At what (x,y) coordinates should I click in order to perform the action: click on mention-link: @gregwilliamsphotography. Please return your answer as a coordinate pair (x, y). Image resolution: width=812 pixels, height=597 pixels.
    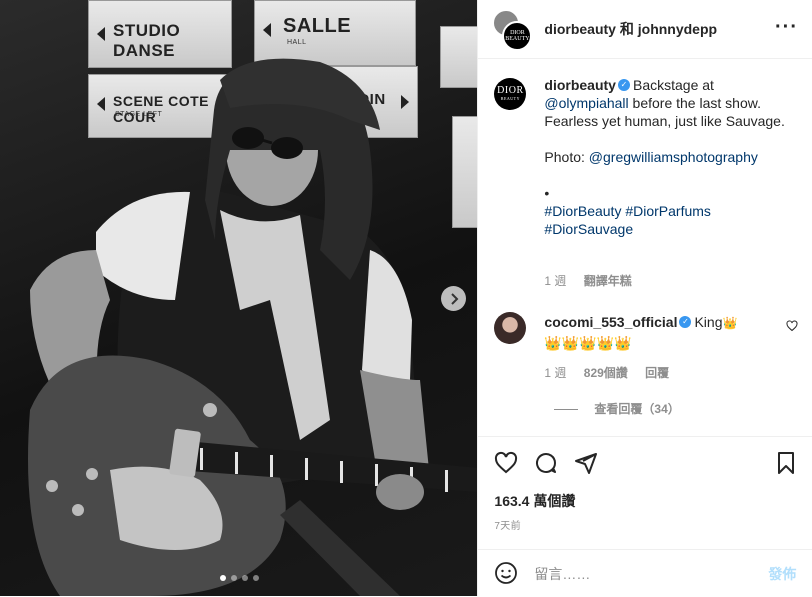
    Looking at the image, I should click on (673, 157).